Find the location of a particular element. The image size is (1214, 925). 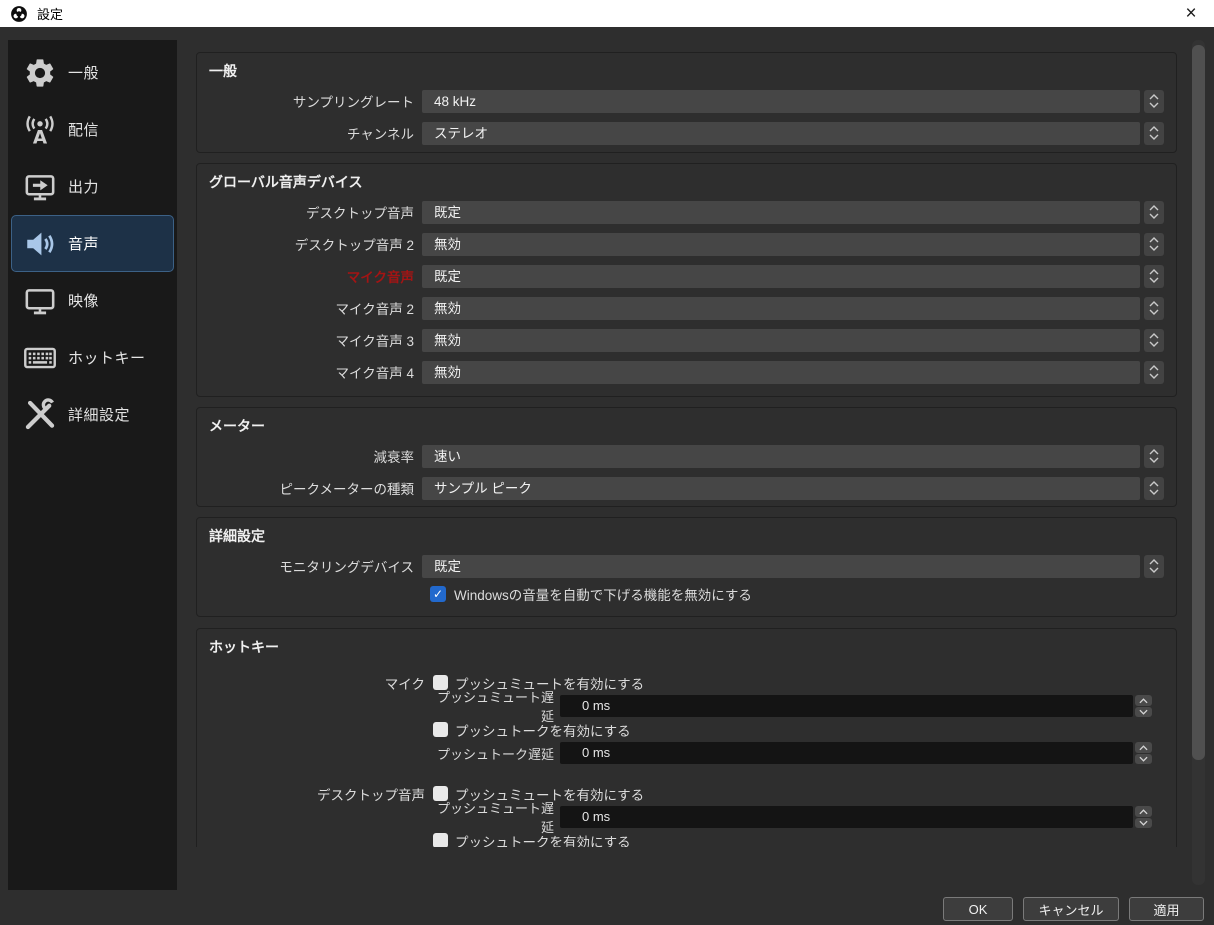

desktop-audio-2-select: 無効 is located at coordinates (793, 244).